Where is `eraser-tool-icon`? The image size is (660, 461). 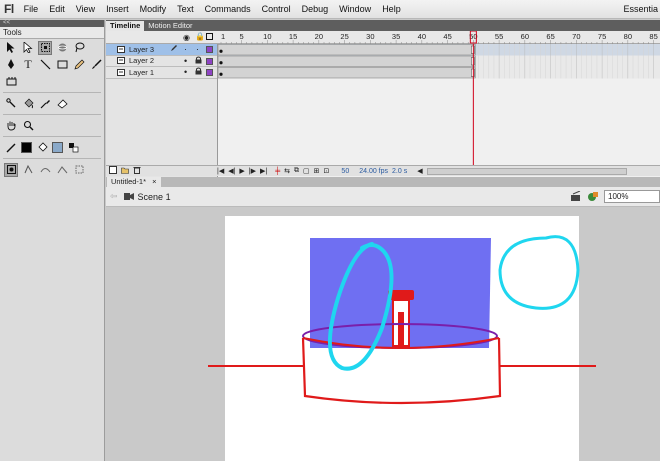
eraser-tool-icon is located at coordinates (62, 104).